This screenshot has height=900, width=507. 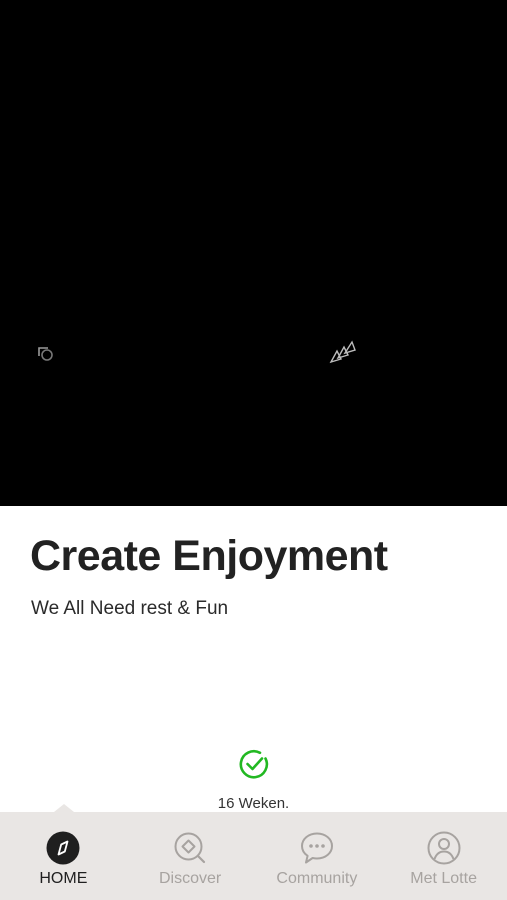 What do you see at coordinates (253, 764) in the screenshot?
I see `check-circle-icon` at bounding box center [253, 764].